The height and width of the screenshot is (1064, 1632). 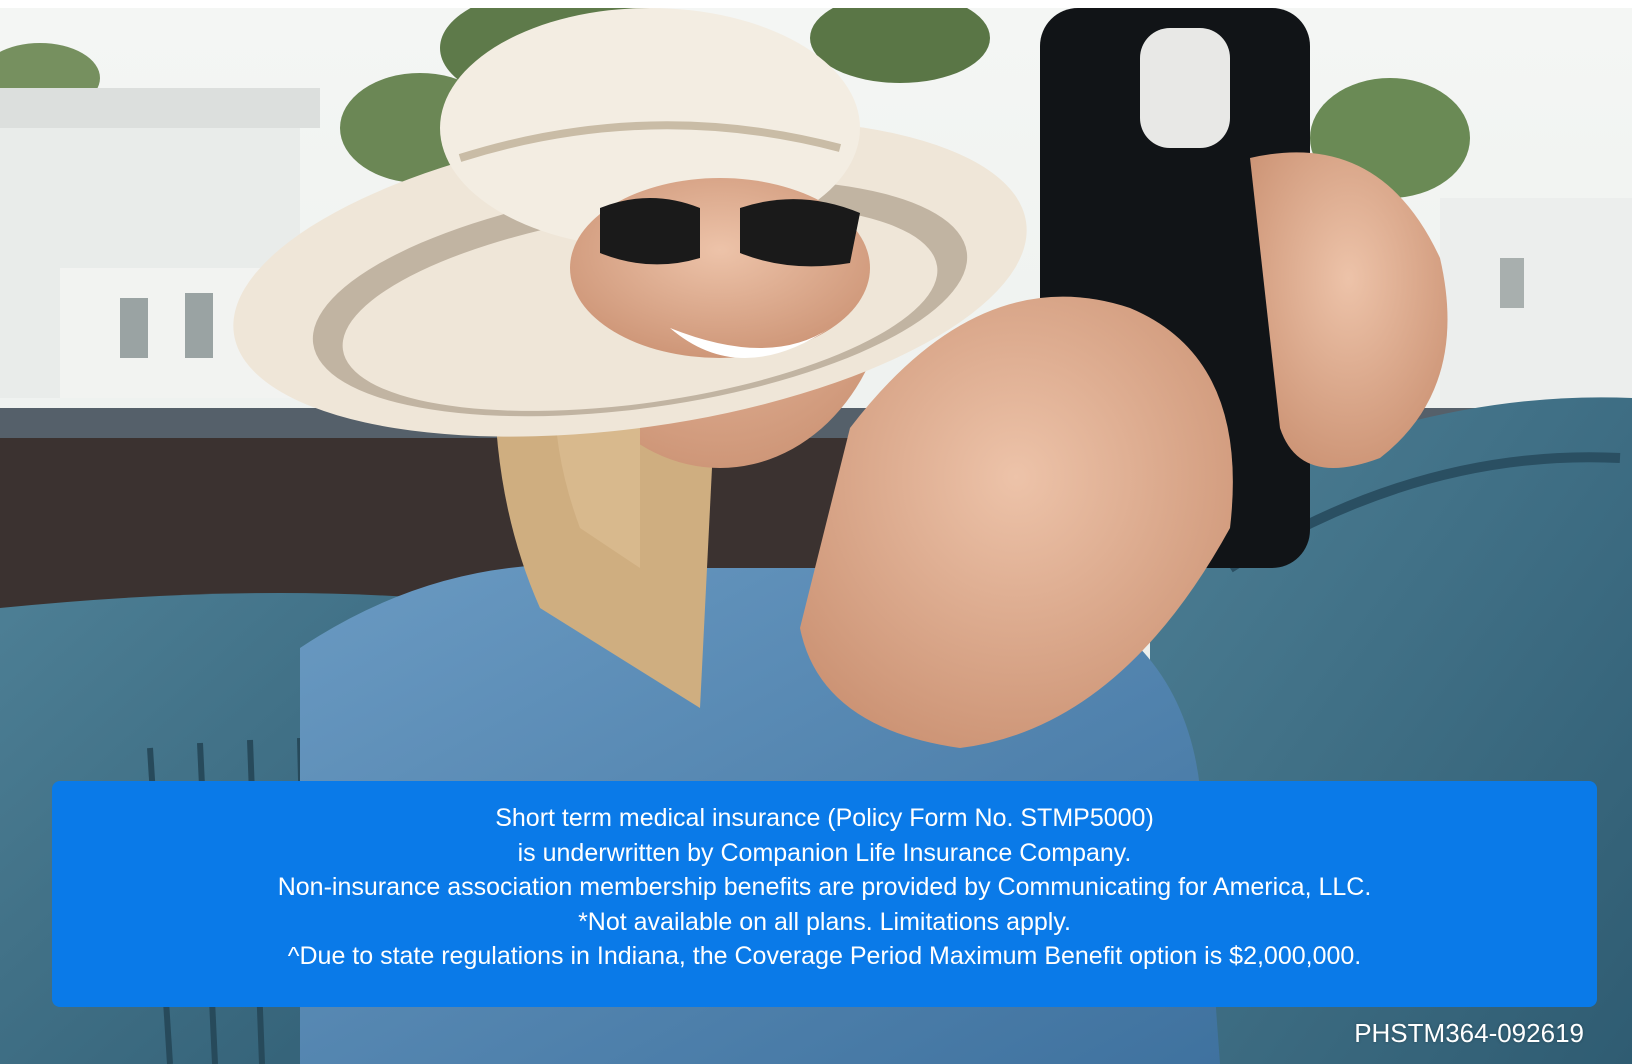 I want to click on form-code-label: PHSTM364-092619, so click(x=1469, y=1033).